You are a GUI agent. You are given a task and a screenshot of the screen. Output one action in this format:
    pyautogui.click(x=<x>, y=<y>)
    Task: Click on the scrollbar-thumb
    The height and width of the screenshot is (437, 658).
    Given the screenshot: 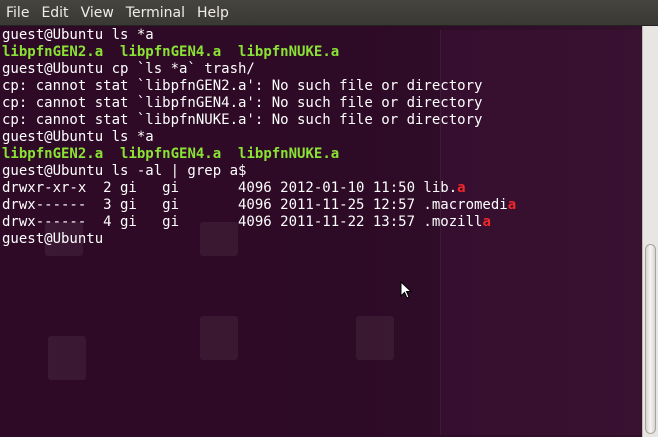 What is the action you would take?
    pyautogui.click(x=650, y=339)
    